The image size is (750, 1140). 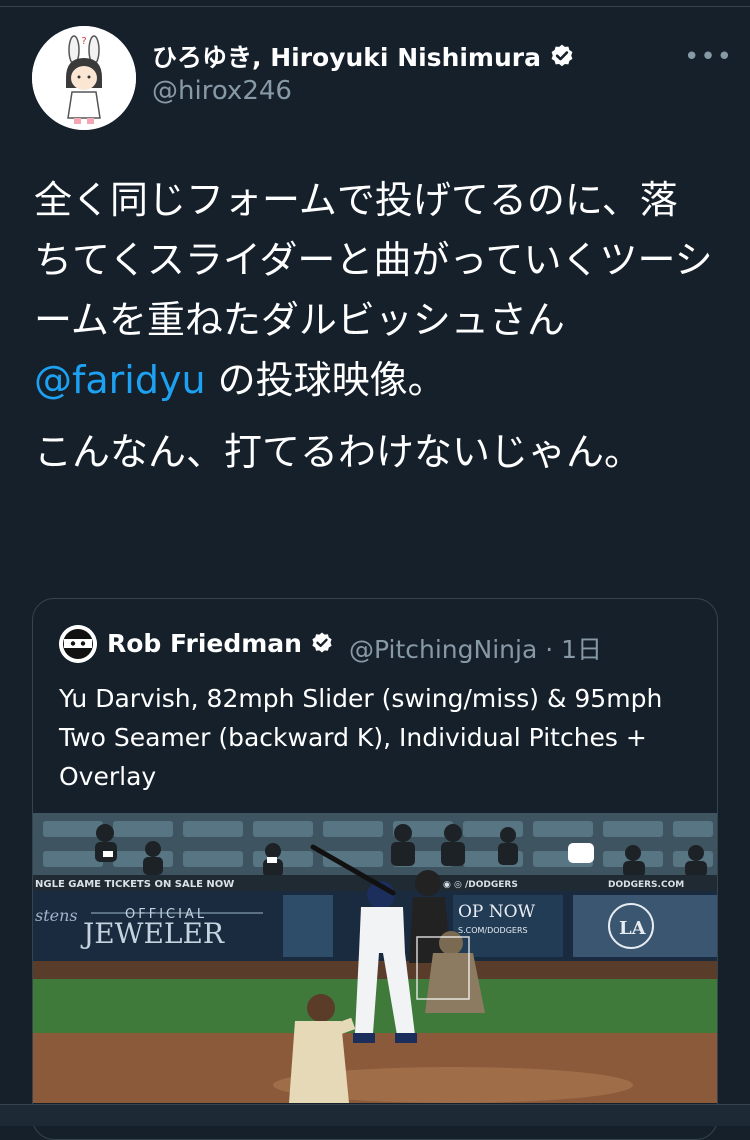 What do you see at coordinates (708, 57) in the screenshot?
I see `more-options-icon: •••` at bounding box center [708, 57].